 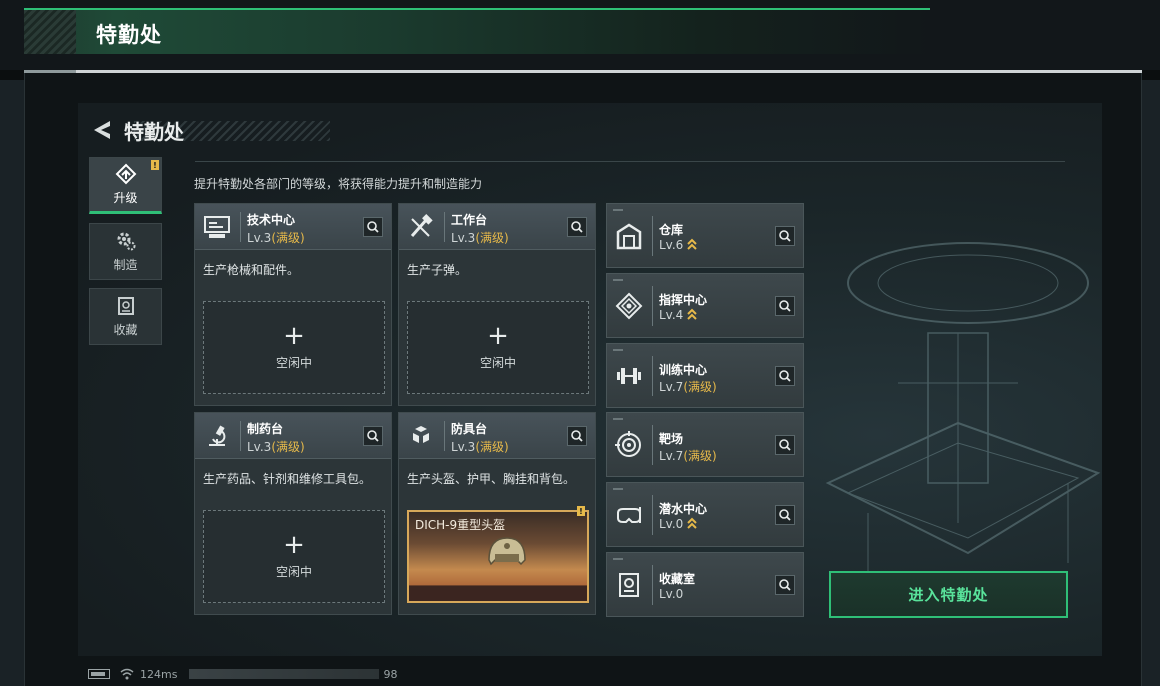 I want to click on collection-icon, so click(x=125, y=306).